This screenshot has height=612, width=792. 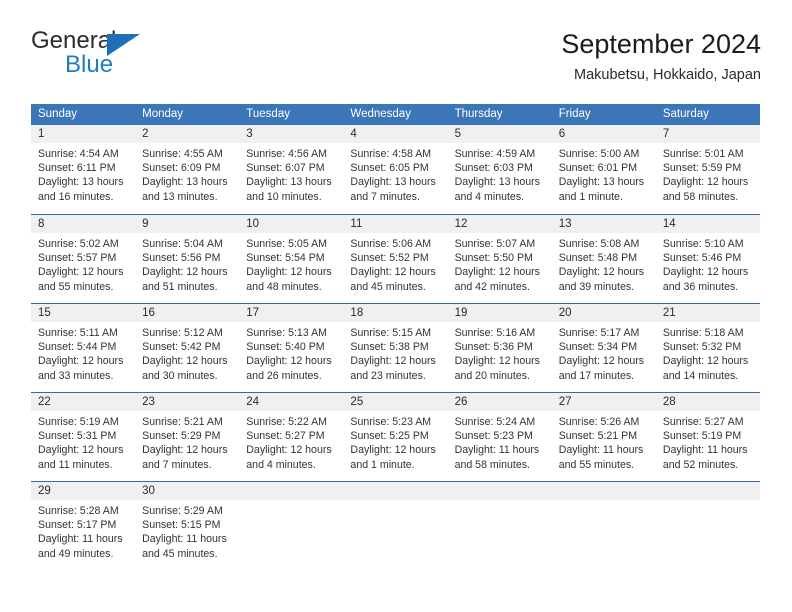 I want to click on daylight-text-line2: and 13 minutes., so click(x=180, y=196).